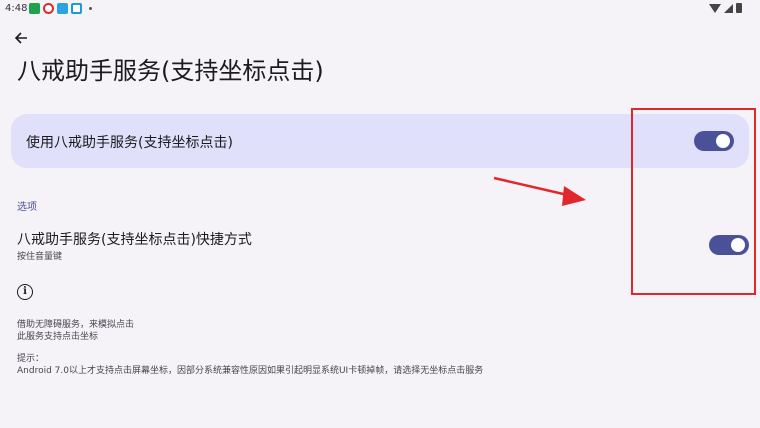  I want to click on wifi-icon, so click(715, 8).